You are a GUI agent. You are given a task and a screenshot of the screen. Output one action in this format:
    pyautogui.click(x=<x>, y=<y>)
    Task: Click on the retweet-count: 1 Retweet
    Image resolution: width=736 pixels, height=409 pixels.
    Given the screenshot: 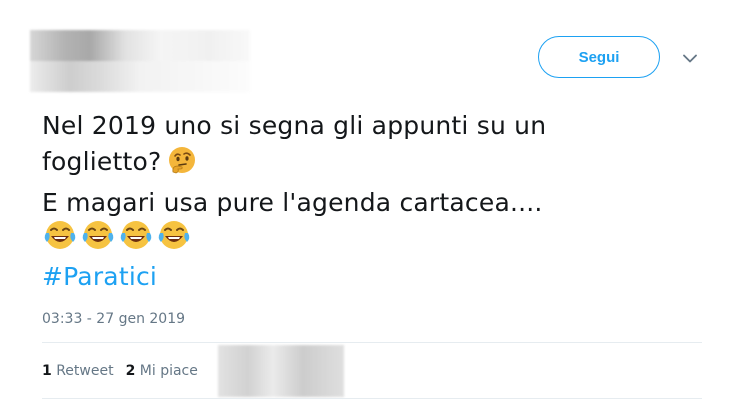 What is the action you would take?
    pyautogui.click(x=78, y=371)
    